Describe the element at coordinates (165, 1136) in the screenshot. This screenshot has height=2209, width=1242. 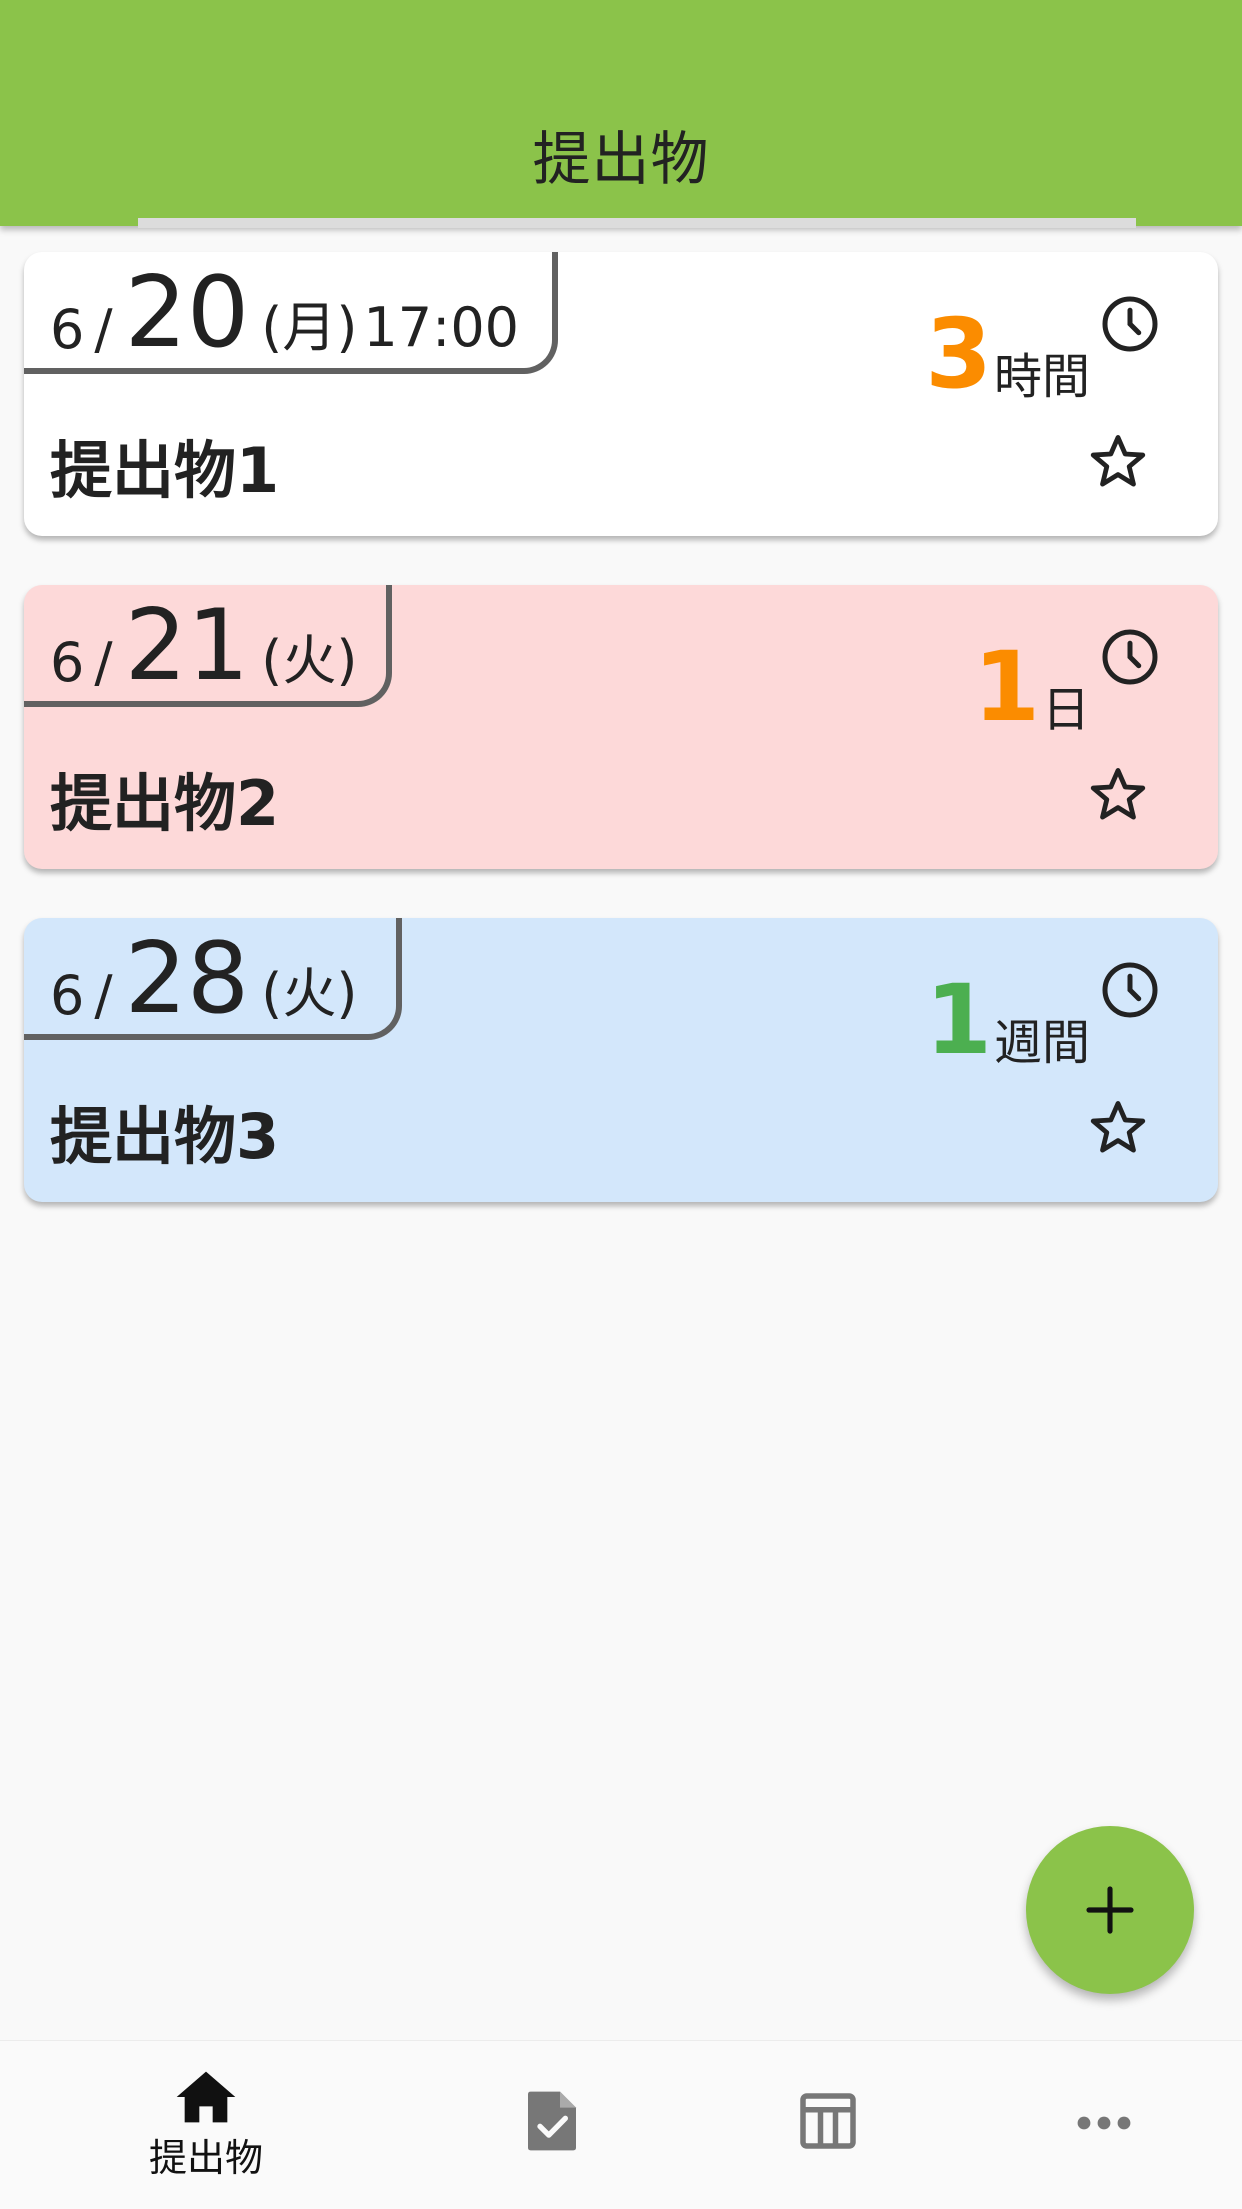
I see `submission-name: 提出物3` at that location.